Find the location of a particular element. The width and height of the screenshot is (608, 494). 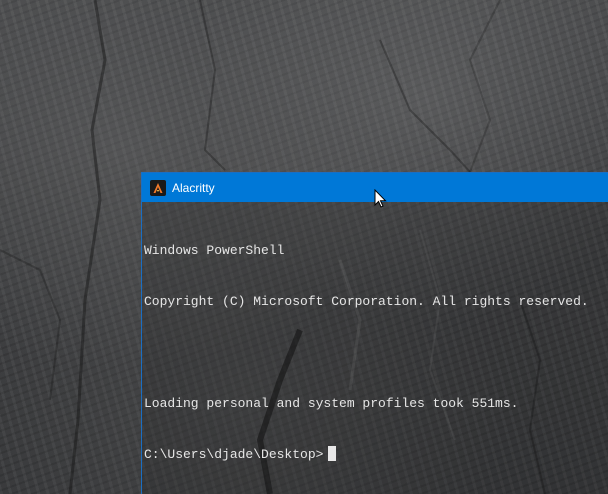

terminal-line: Windows PowerShell is located at coordinates (214, 250).